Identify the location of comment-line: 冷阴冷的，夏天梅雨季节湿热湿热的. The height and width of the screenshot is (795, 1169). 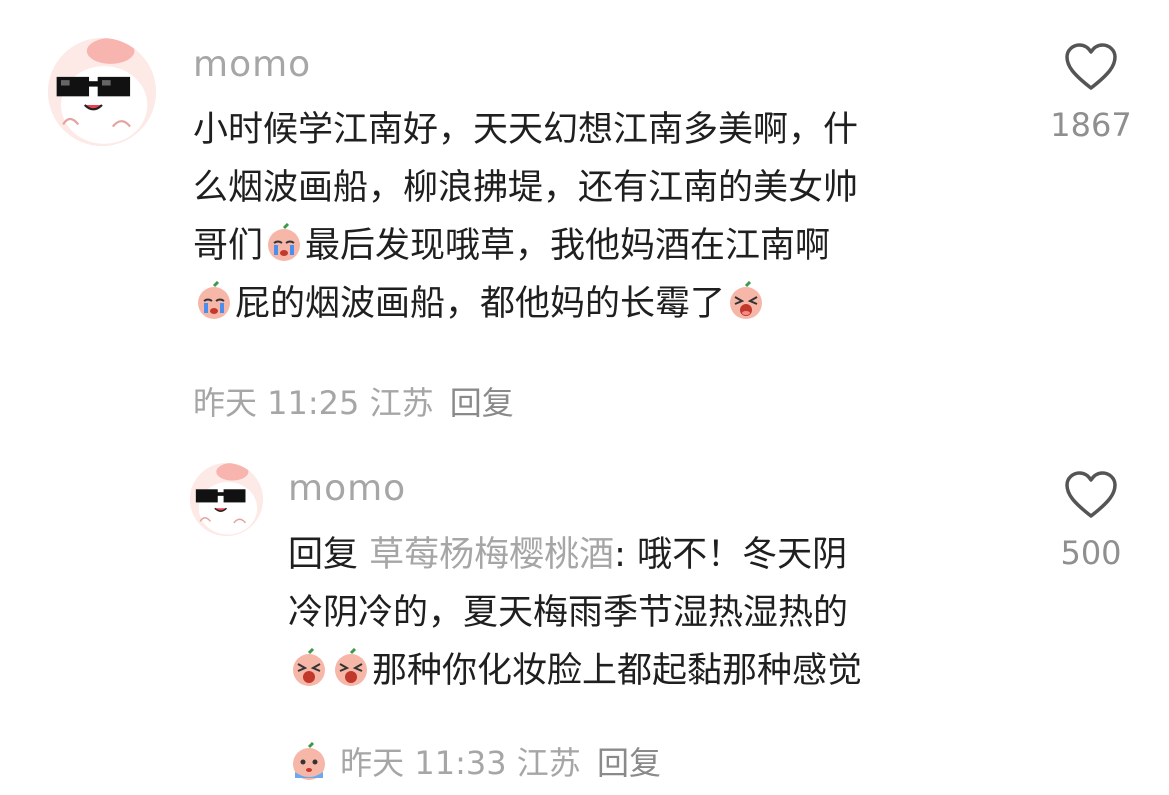
(568, 613).